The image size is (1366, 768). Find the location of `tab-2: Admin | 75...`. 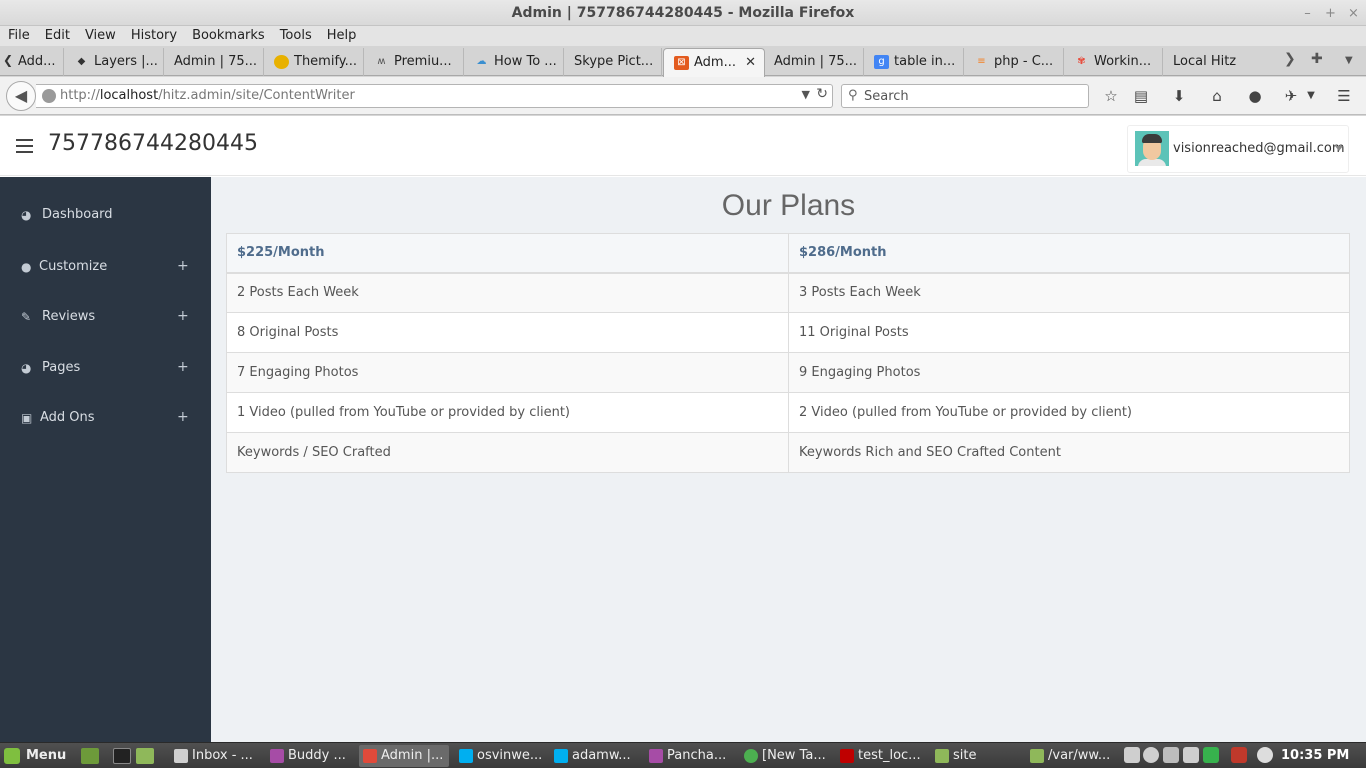

tab-2: Admin | 75... is located at coordinates (214, 62).